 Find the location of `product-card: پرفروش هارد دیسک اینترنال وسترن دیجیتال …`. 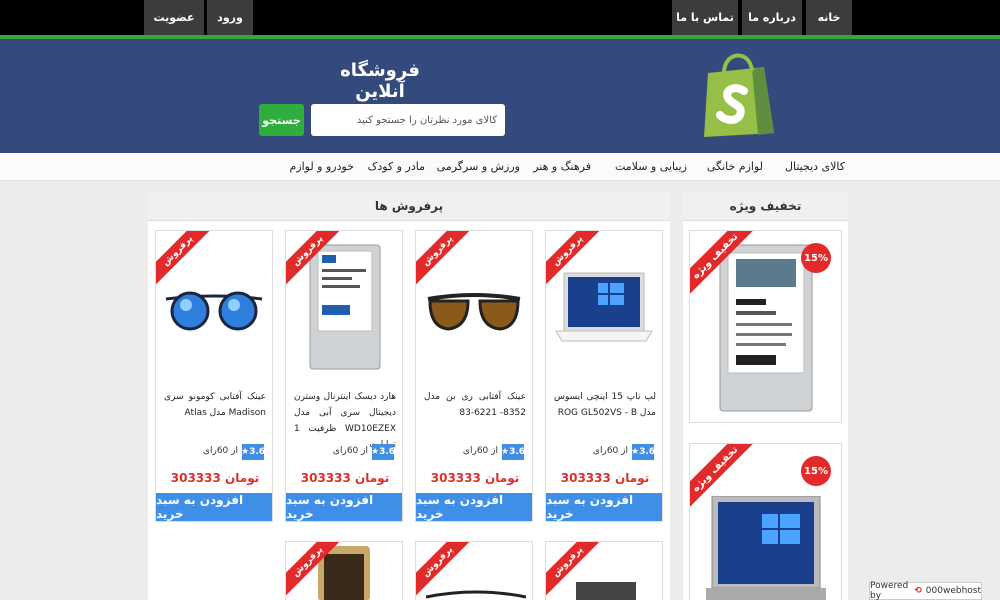

product-card: پرفروش هارد دیسک اینترنال وسترن دیجیتال … is located at coordinates (344, 376).